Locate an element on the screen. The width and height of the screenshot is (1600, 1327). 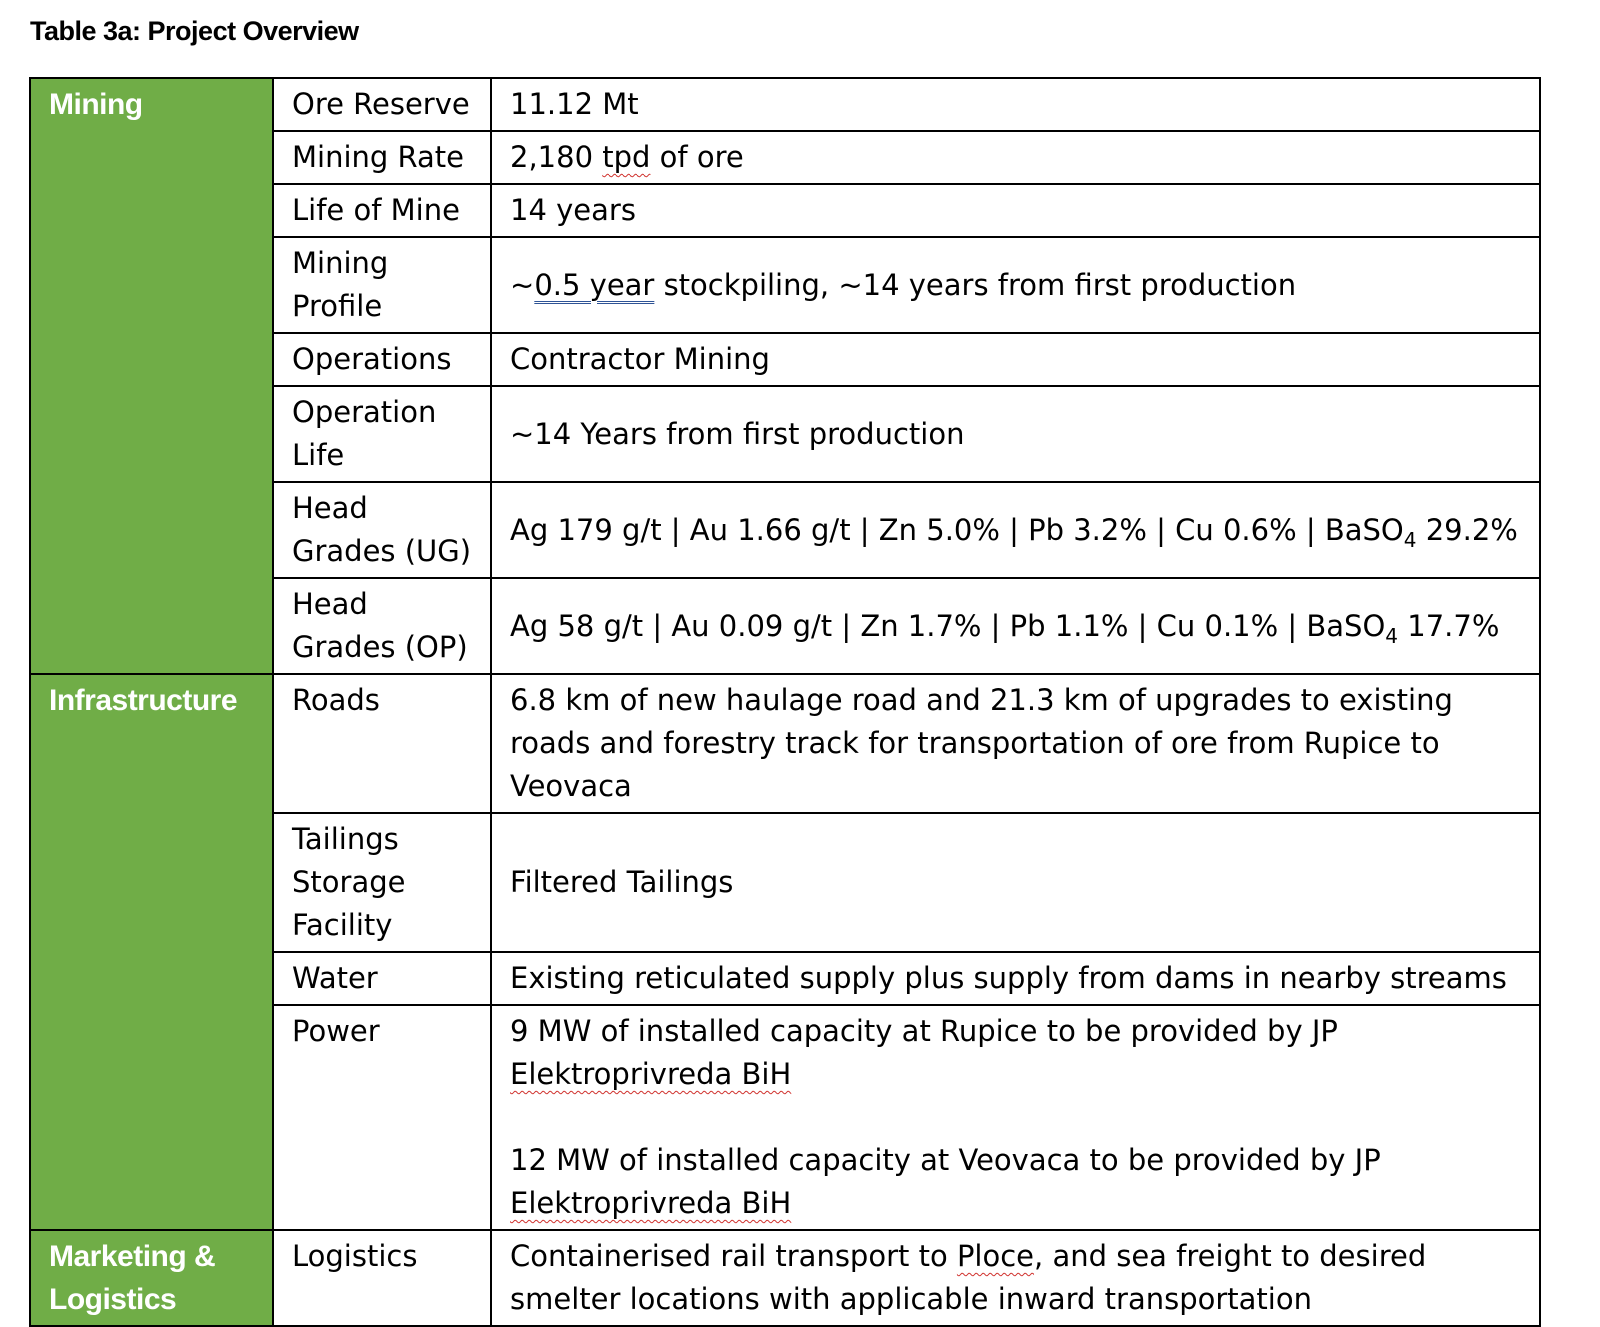
param-operations: Operations is located at coordinates (382, 359).